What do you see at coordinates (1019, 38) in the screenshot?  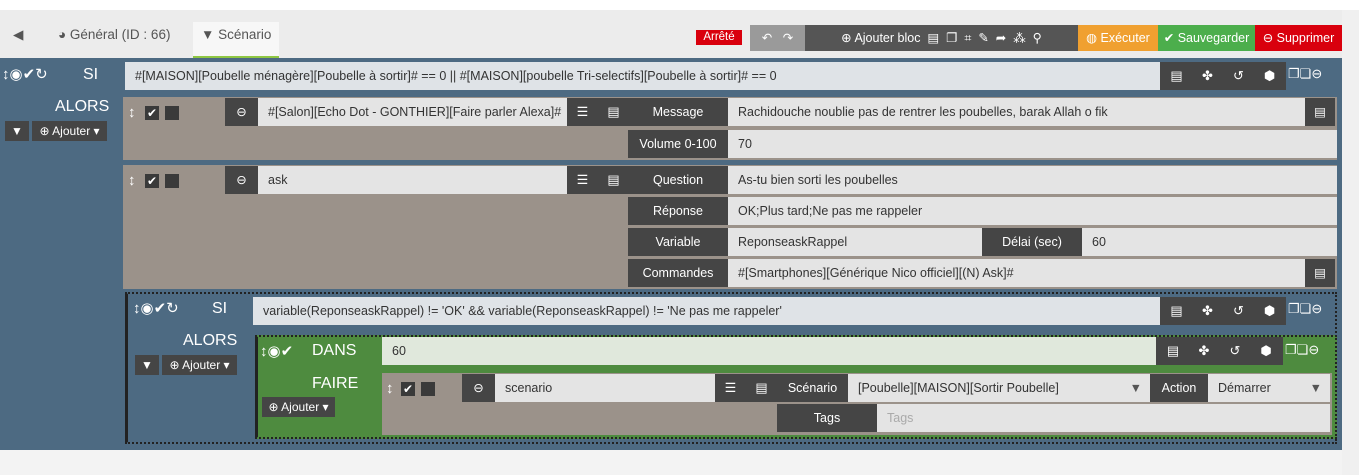 I see `cubes-icon: ⁂` at bounding box center [1019, 38].